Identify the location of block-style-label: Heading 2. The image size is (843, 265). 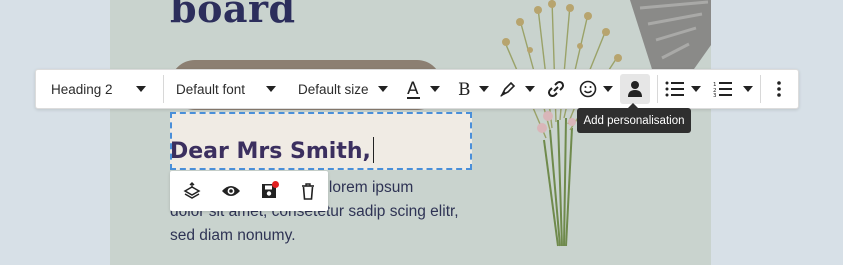
(82, 89).